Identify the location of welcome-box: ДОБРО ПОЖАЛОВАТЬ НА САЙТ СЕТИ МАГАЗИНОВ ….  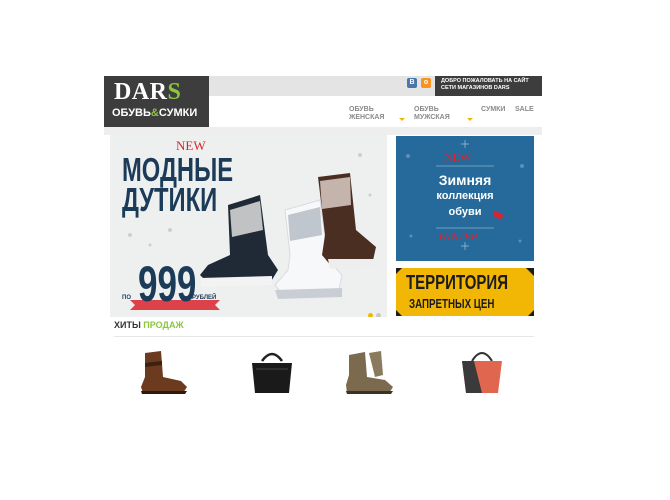
(488, 86).